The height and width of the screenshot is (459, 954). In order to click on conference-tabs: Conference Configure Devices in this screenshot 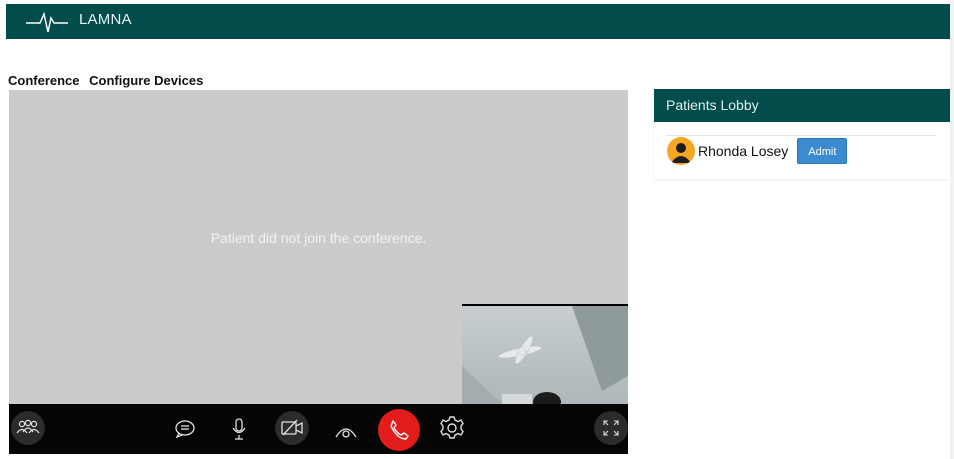, I will do `click(108, 80)`.